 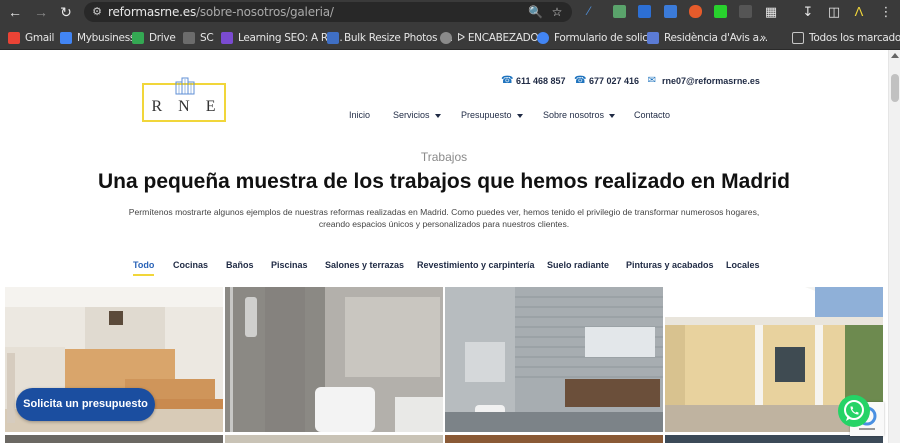 I want to click on filter-piscinas: Piscinas, so click(x=289, y=265).